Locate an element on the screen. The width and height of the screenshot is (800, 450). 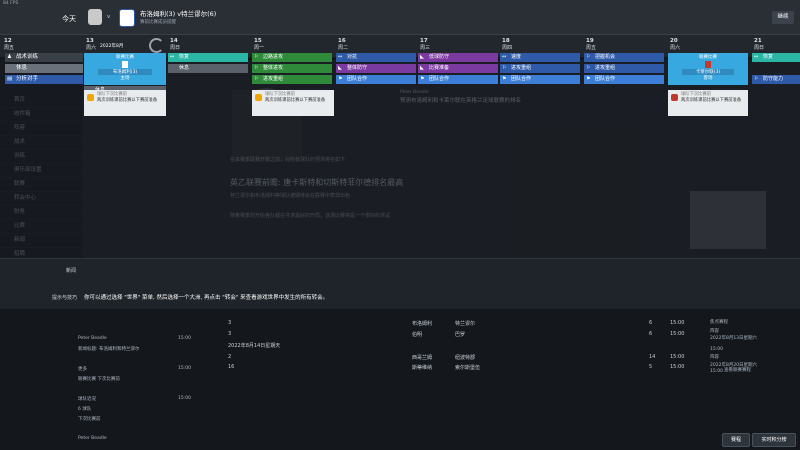
away-crest-icon is located at coordinates (127, 18).